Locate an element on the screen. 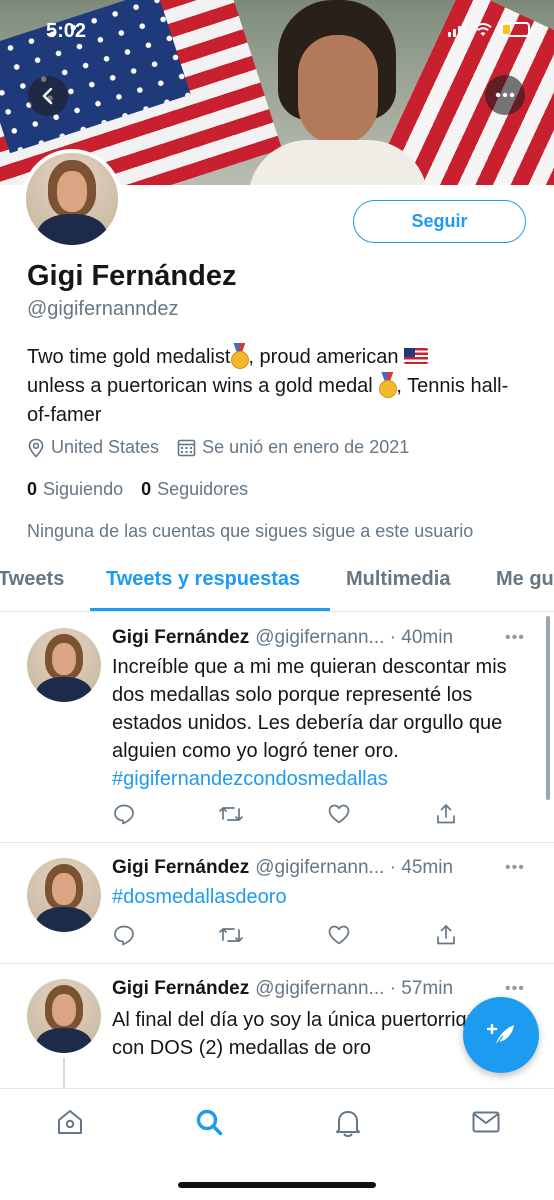 Image resolution: width=554 pixels, height=1200 pixels. following-link: 0 Siguiendo is located at coordinates (75, 489).